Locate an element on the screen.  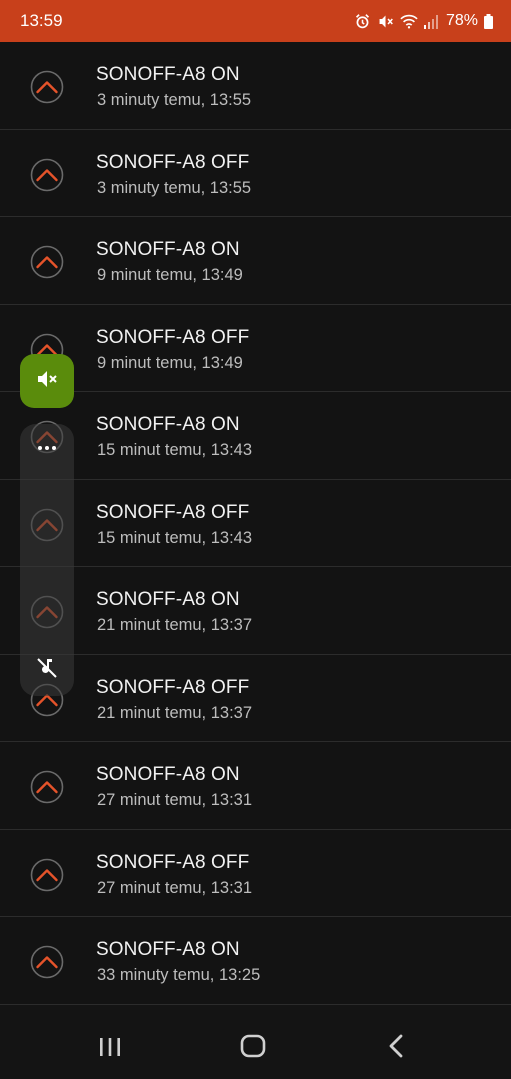
notification-item: SONOFF-A8 ON 33 minuty temu, 13:25 is located at coordinates (255, 961).